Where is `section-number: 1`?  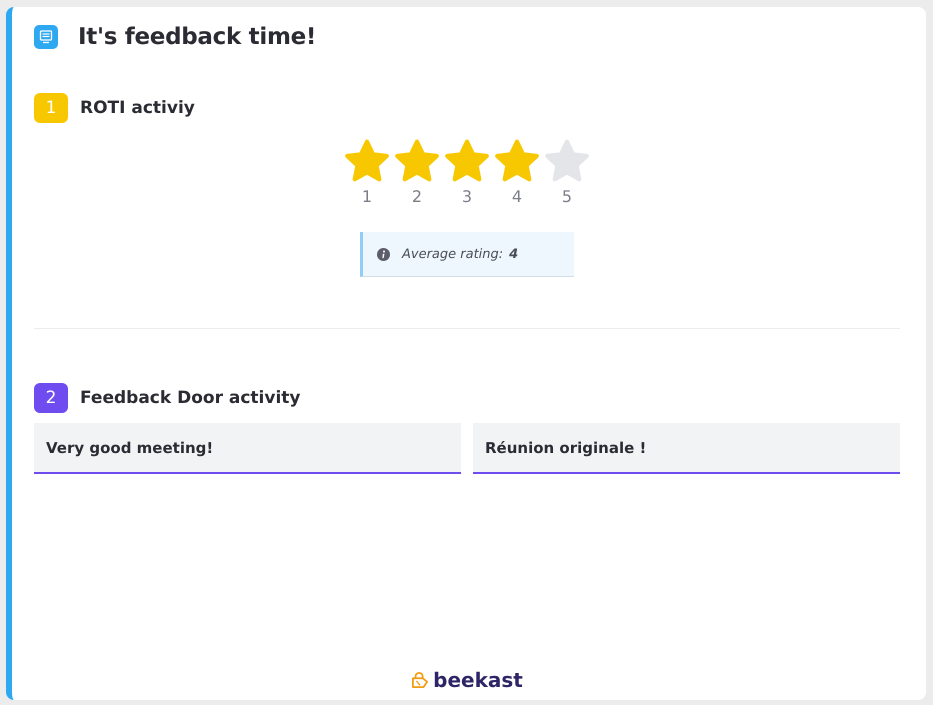
section-number: 1 is located at coordinates (51, 108).